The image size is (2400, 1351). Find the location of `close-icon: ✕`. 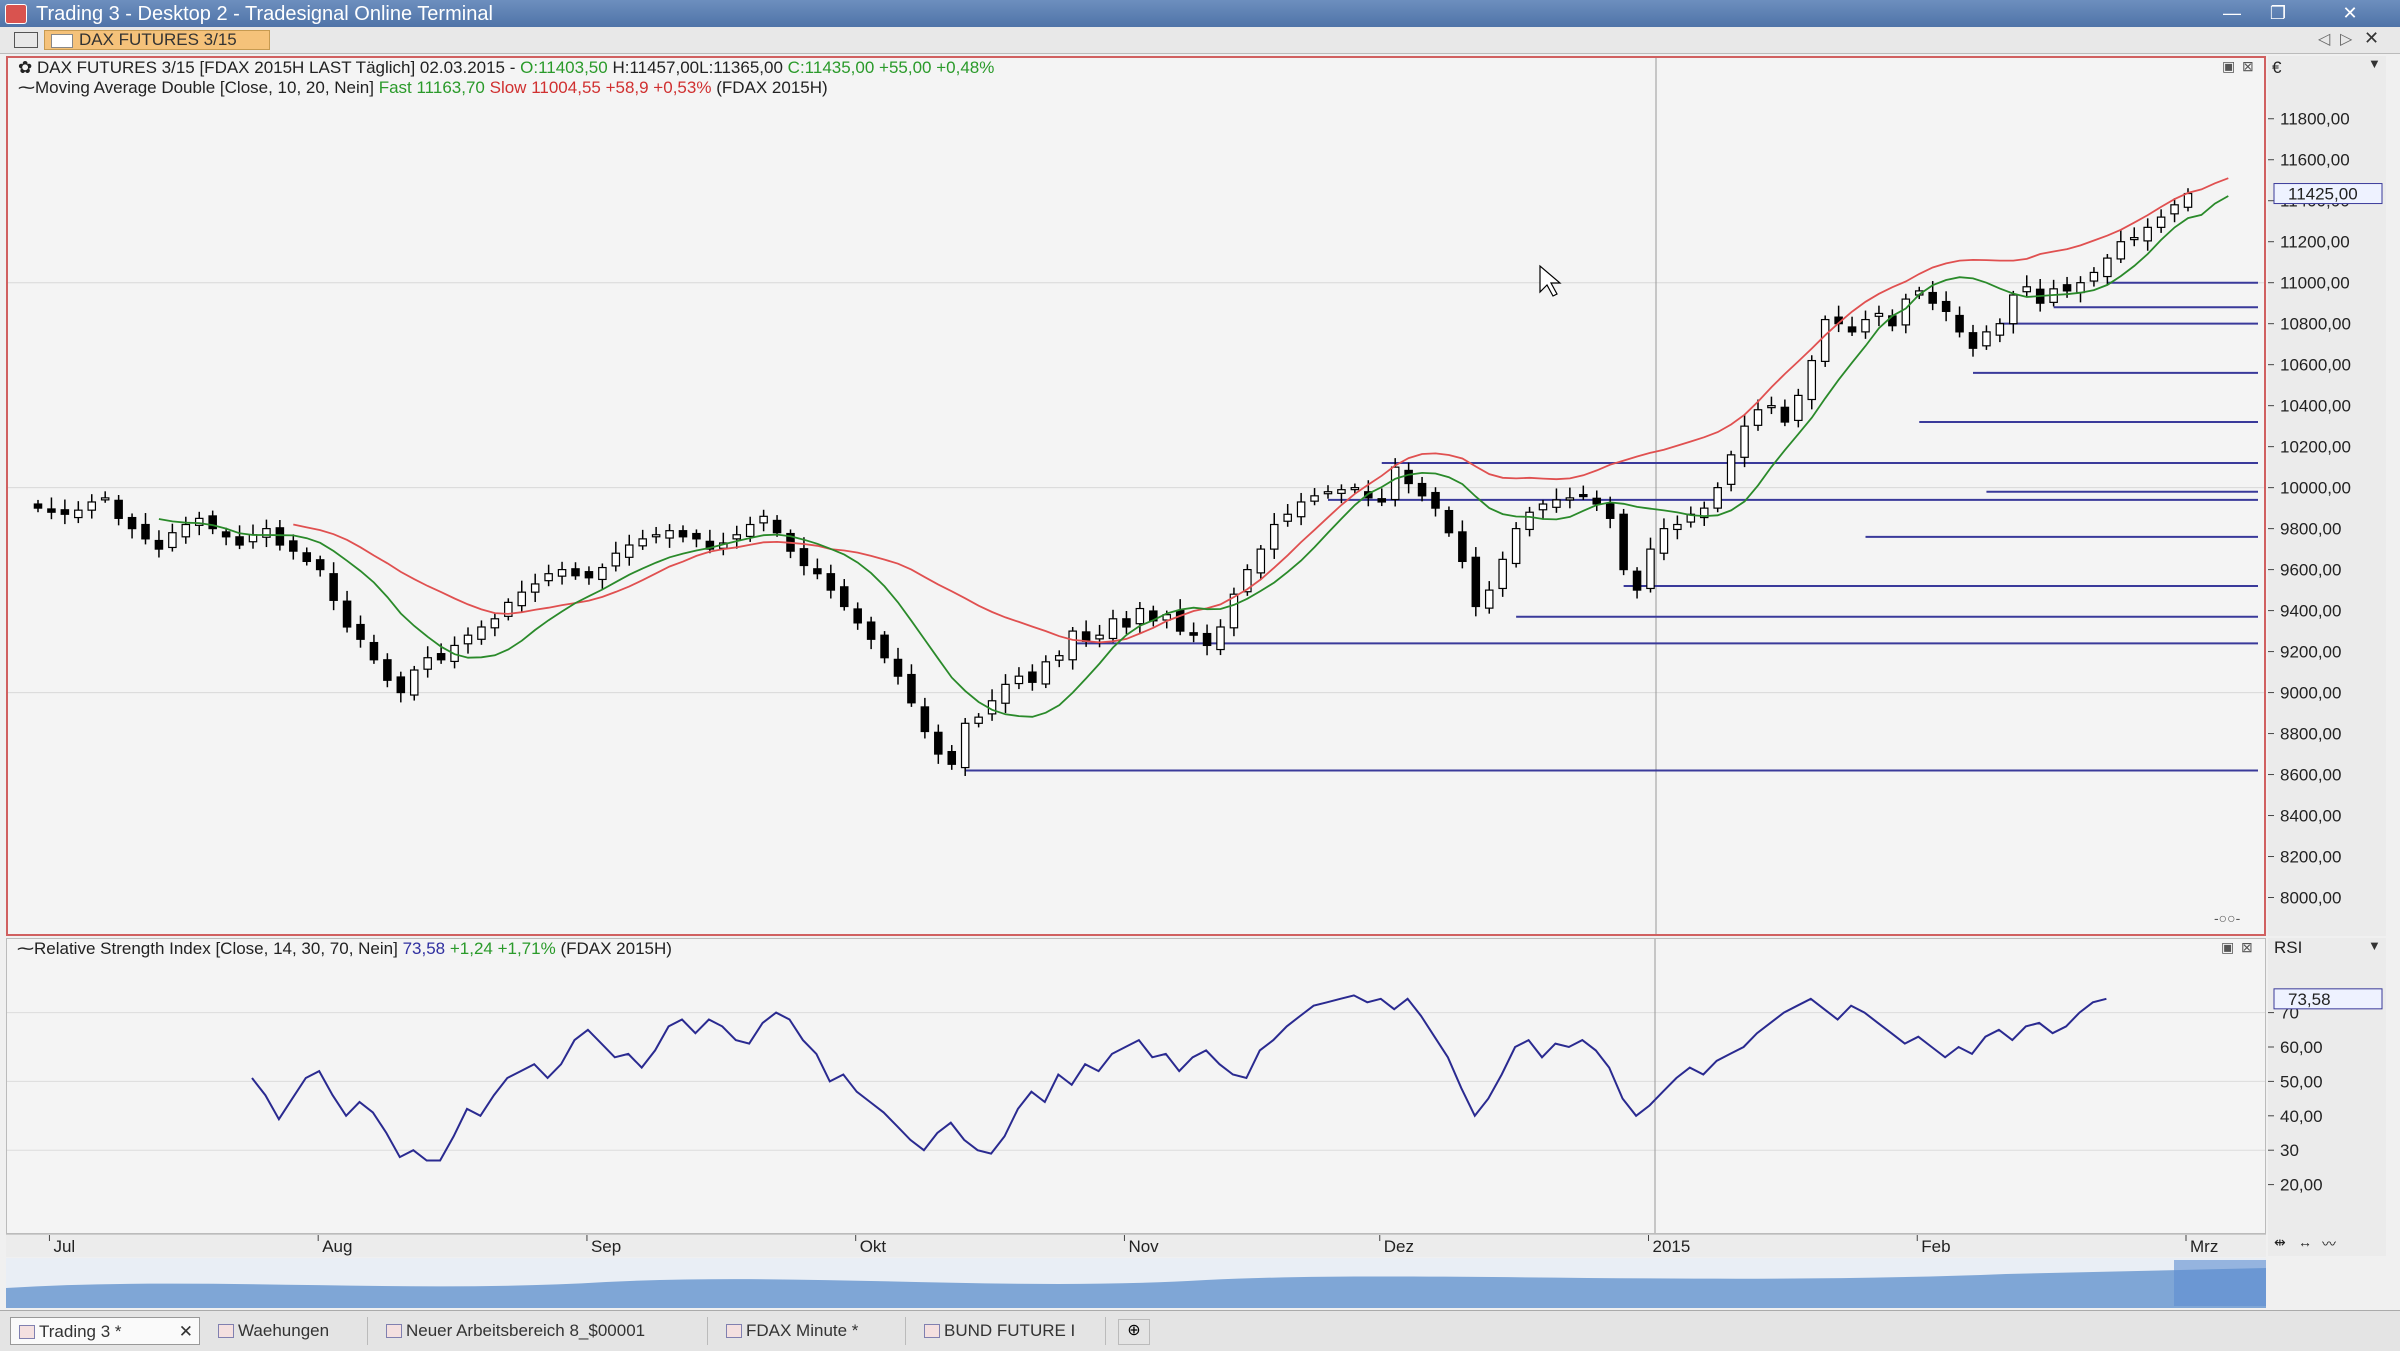

close-icon: ✕ is located at coordinates (186, 1332).